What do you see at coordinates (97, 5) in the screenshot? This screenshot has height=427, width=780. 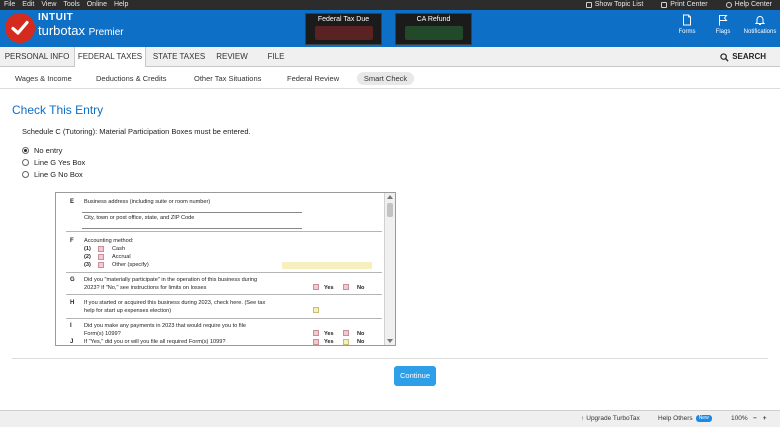 I see `menu-online: Online` at bounding box center [97, 5].